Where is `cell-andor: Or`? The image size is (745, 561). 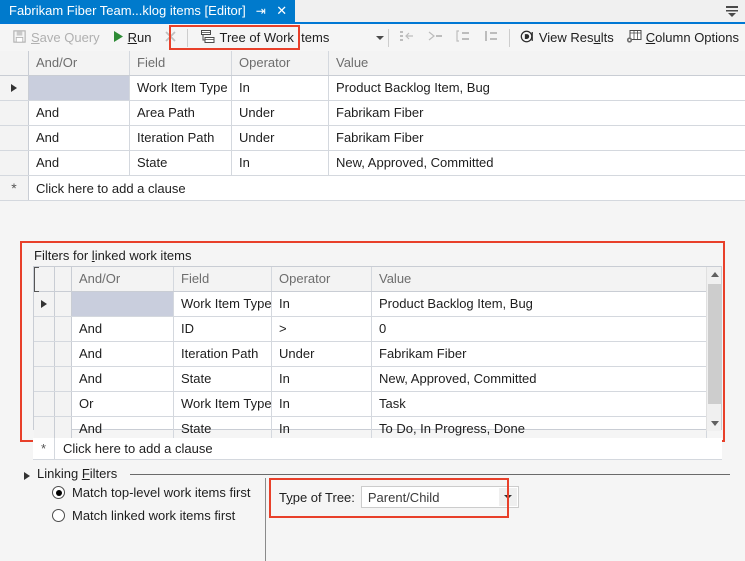
cell-andor: Or is located at coordinates (123, 404).